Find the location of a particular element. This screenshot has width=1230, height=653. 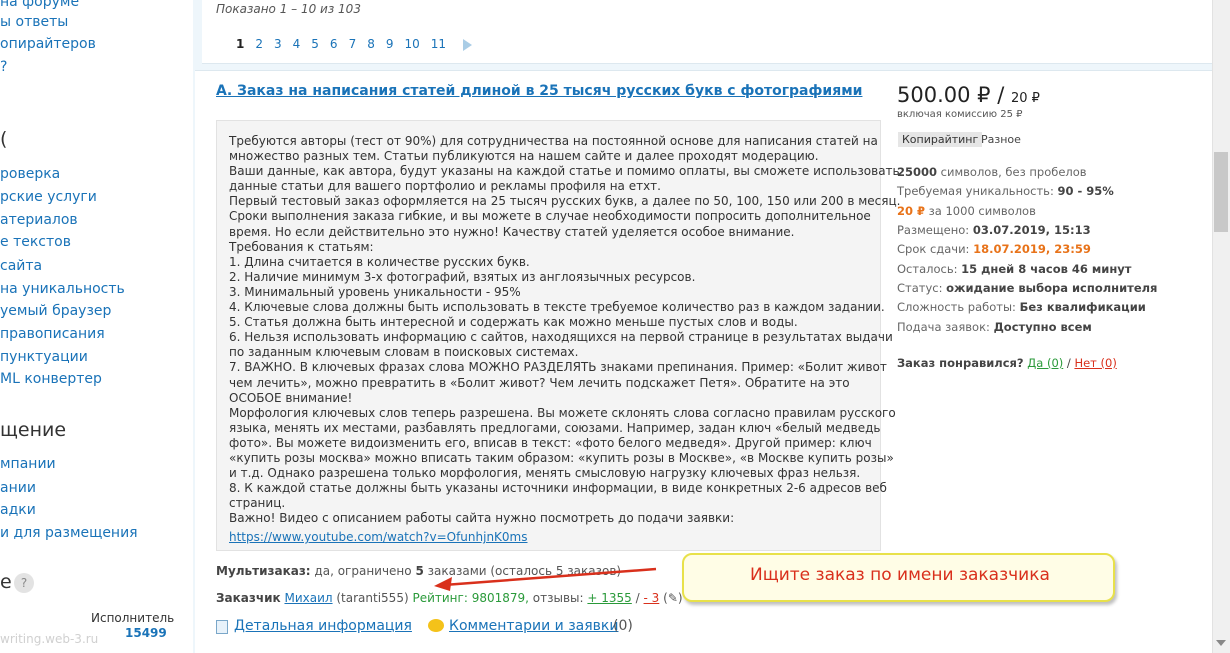

commission-note: включая комиссию 25 ₽ is located at coordinates (960, 114).